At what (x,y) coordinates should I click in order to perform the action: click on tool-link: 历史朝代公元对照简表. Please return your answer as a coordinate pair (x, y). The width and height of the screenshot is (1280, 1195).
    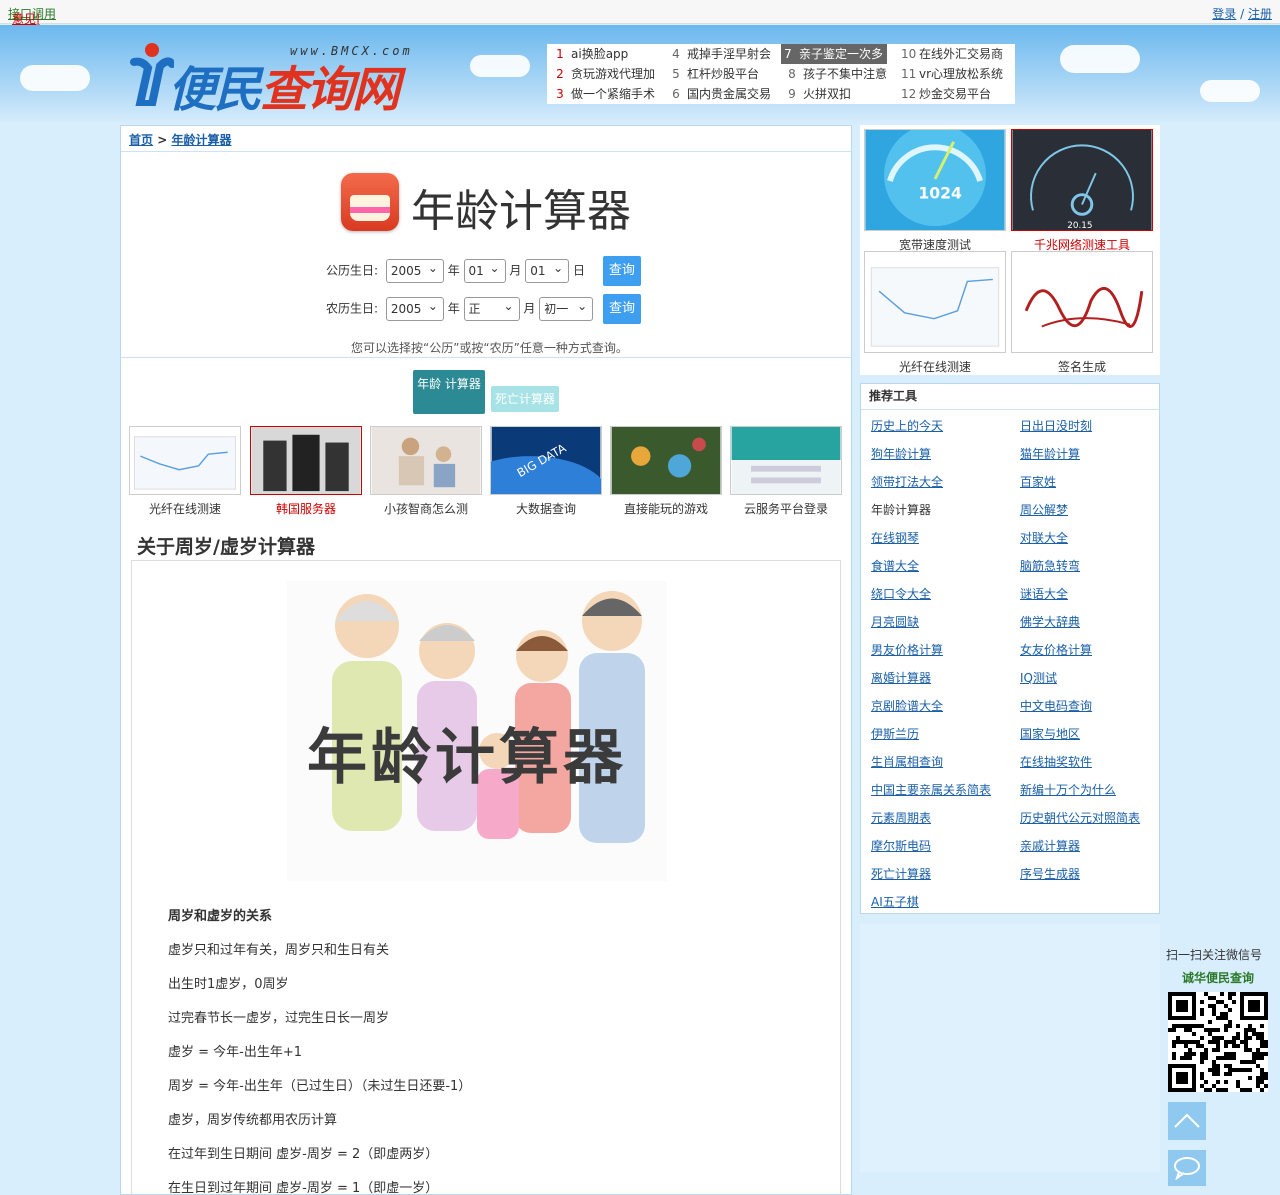
    Looking at the image, I should click on (1080, 817).